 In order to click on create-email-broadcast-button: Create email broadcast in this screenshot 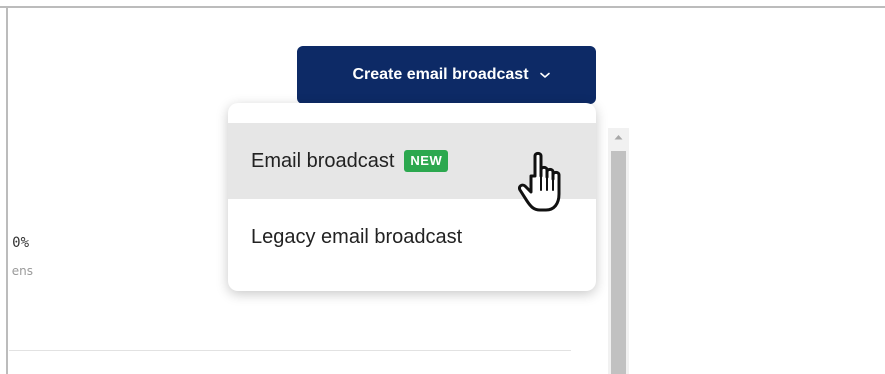, I will do `click(446, 75)`.